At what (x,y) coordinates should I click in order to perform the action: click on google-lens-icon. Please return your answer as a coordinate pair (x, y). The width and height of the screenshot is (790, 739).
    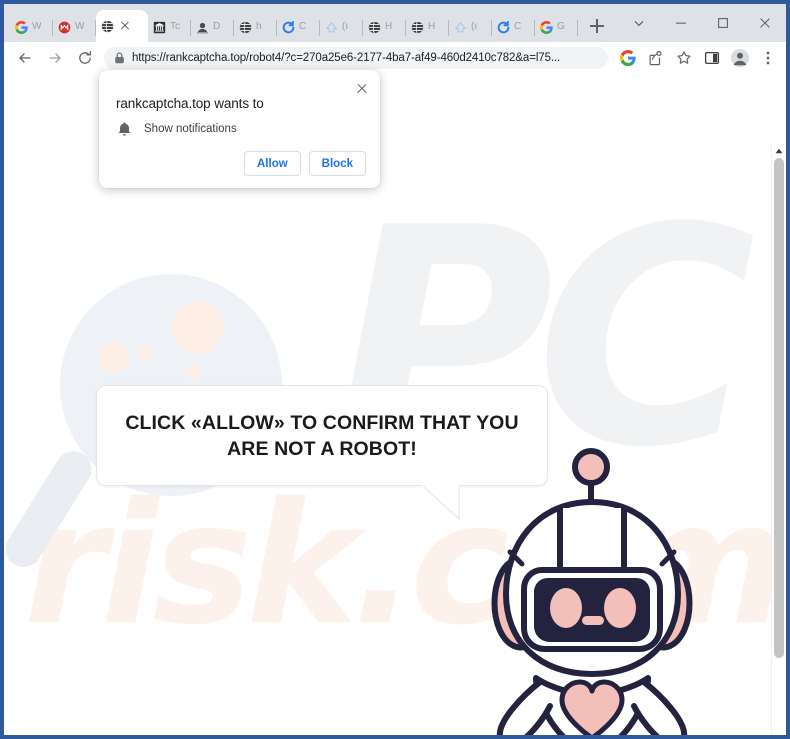
    Looking at the image, I should click on (628, 58).